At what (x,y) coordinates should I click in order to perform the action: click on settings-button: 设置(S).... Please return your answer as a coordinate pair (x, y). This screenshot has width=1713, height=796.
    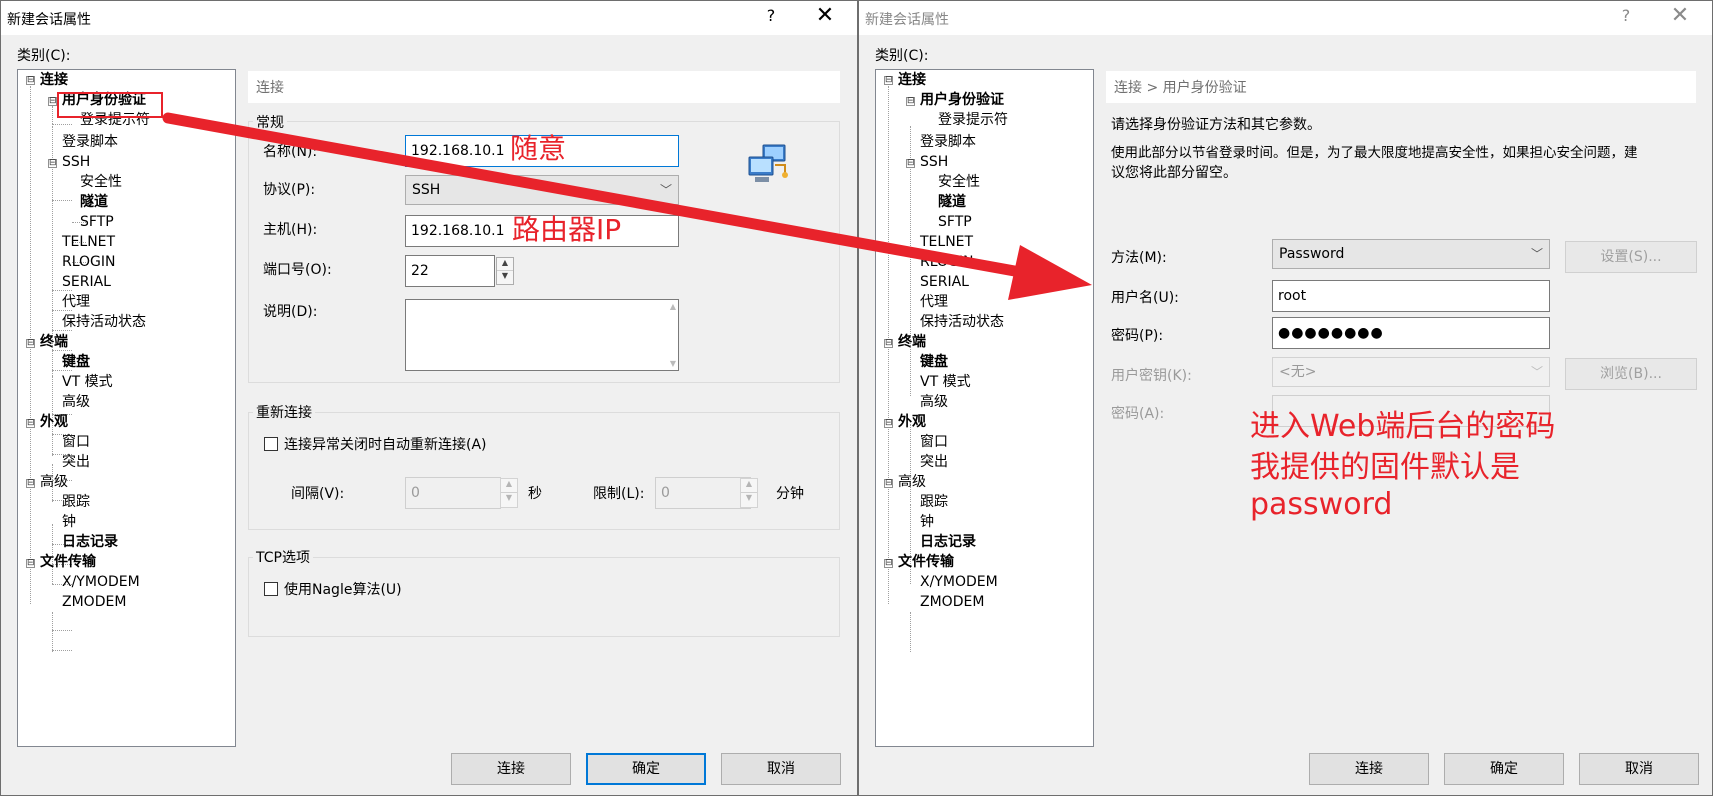
    Looking at the image, I should click on (1631, 257).